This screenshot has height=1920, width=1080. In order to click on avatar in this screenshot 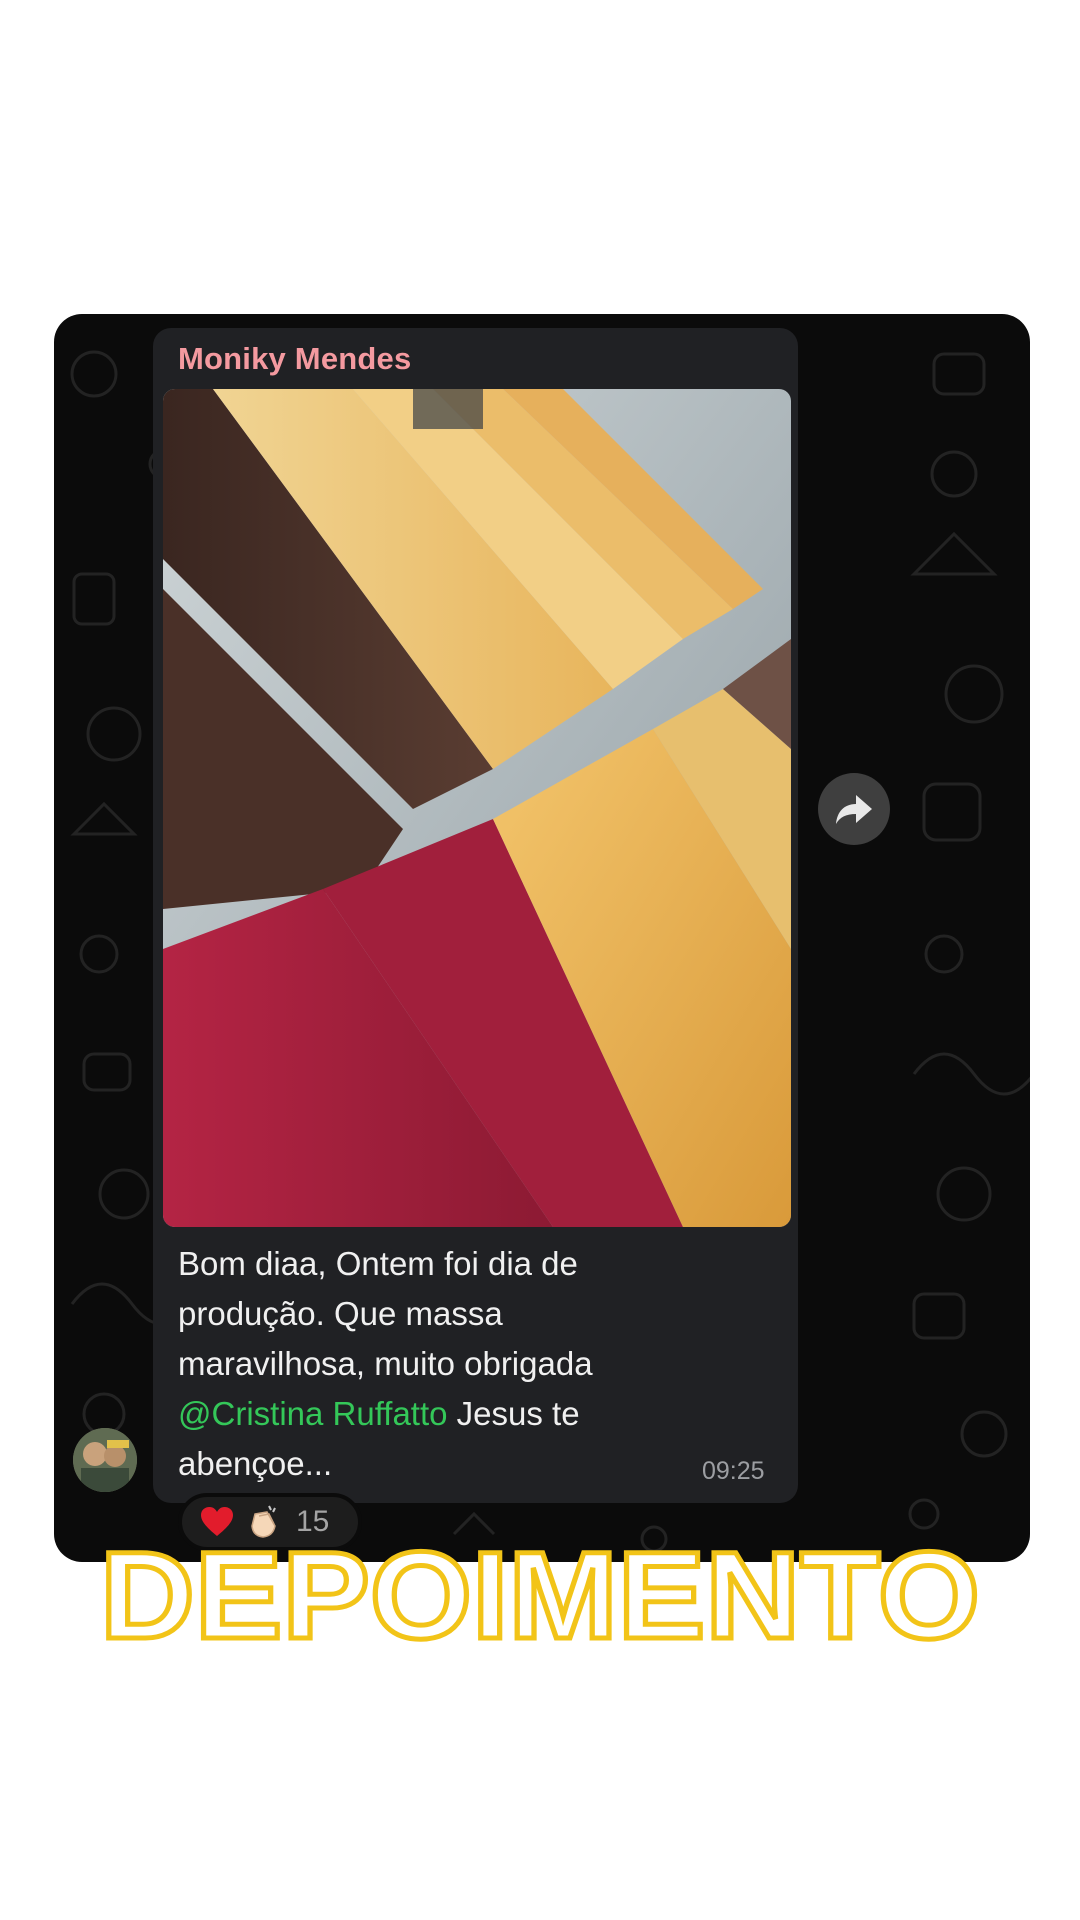, I will do `click(105, 1460)`.